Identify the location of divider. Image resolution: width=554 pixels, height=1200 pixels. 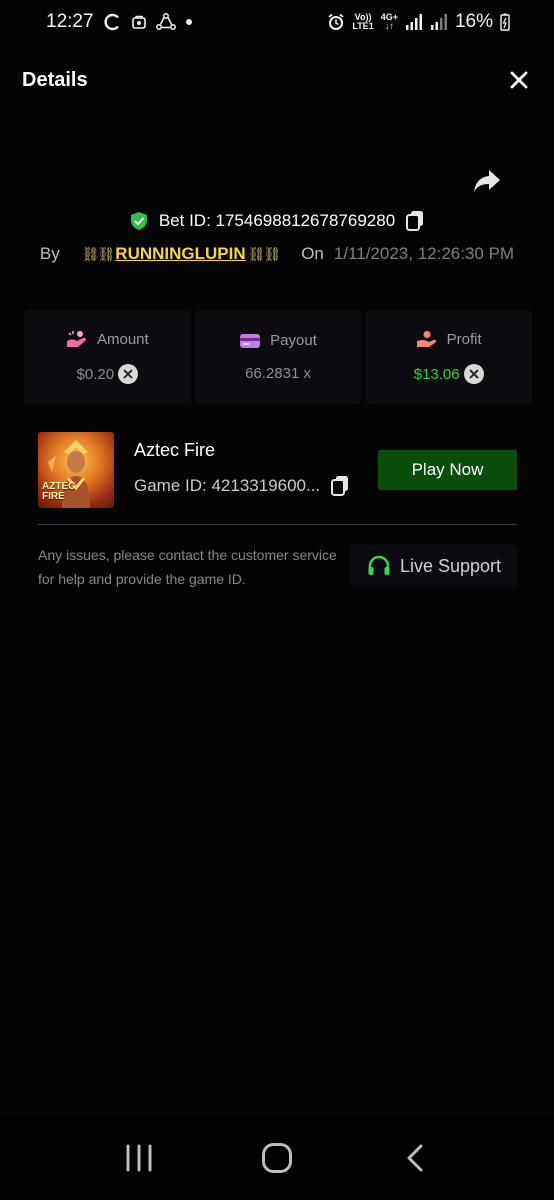
(277, 524).